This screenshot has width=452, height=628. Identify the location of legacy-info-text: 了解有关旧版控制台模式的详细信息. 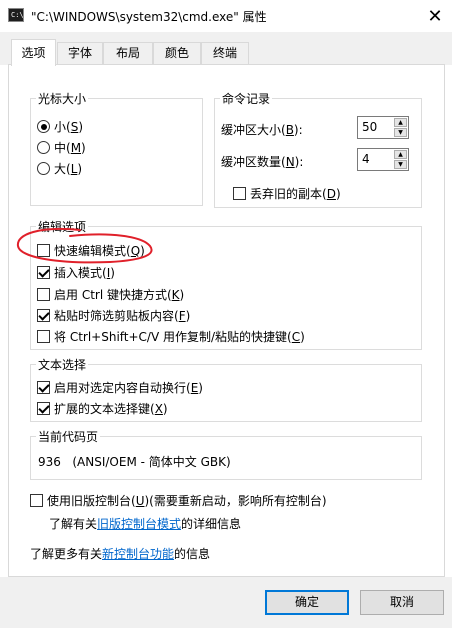
(145, 524).